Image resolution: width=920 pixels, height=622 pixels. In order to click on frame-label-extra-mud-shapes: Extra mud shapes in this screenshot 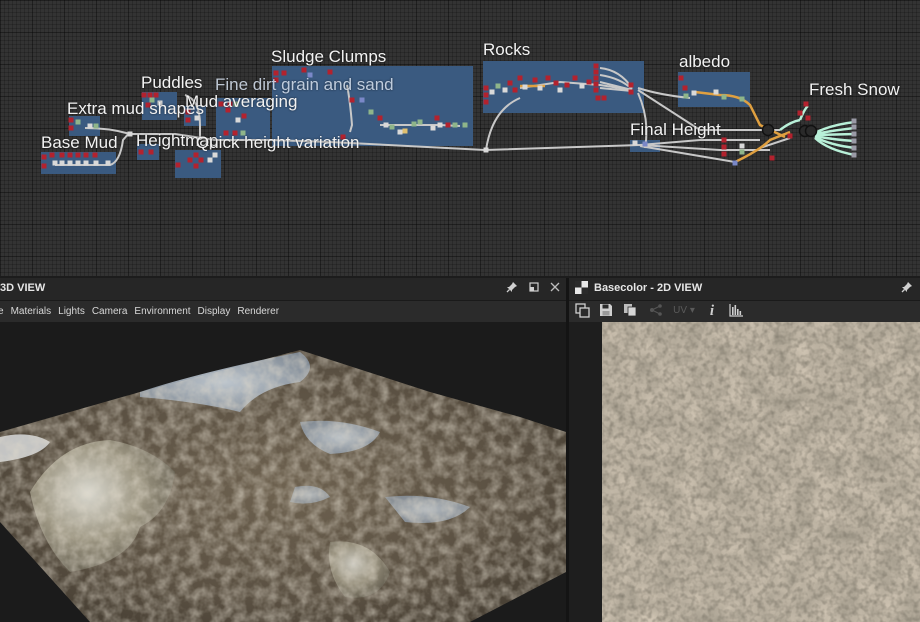, I will do `click(135, 109)`.